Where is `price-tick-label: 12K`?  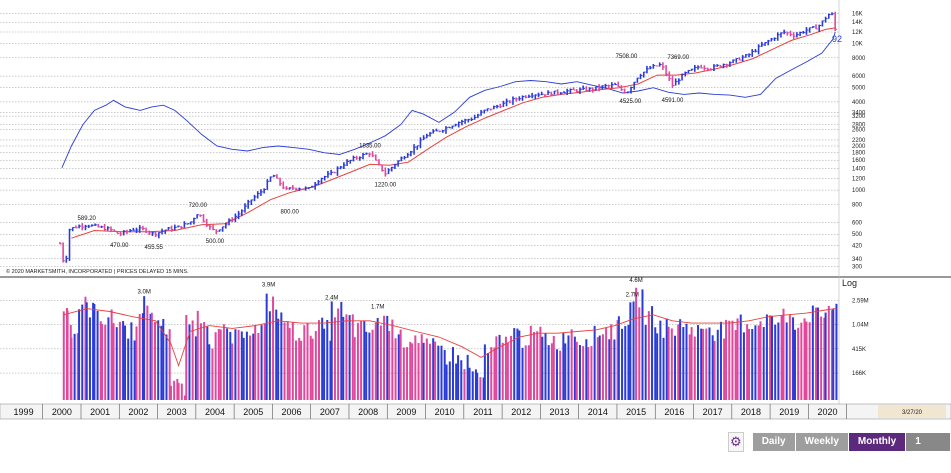 price-tick-label: 12K is located at coordinates (857, 33).